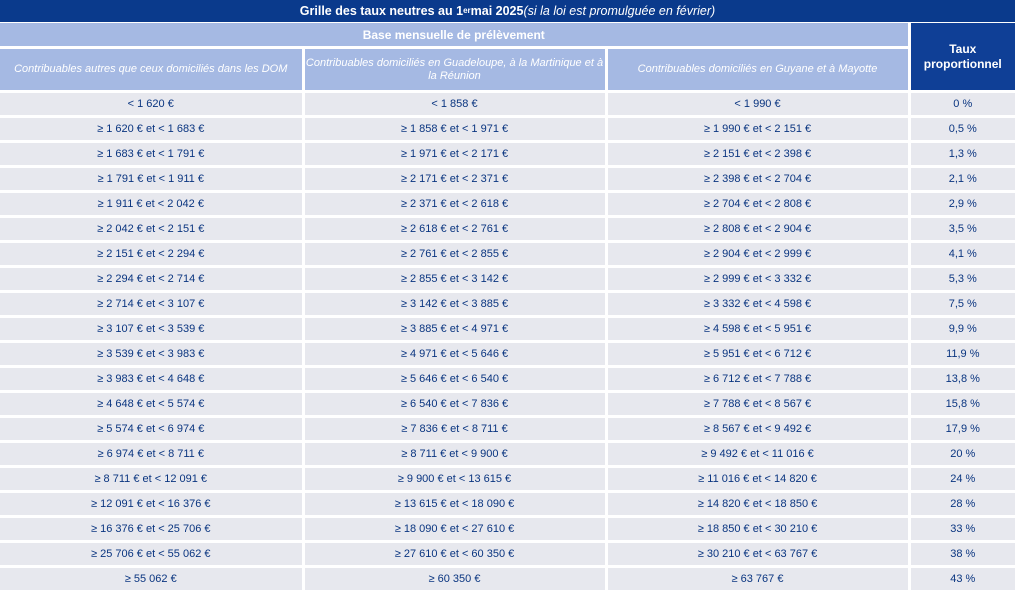 The width and height of the screenshot is (1015, 590). I want to click on cell-guyane-mayotte: ≥ 1 990 € et < 2 151 €, so click(757, 129).